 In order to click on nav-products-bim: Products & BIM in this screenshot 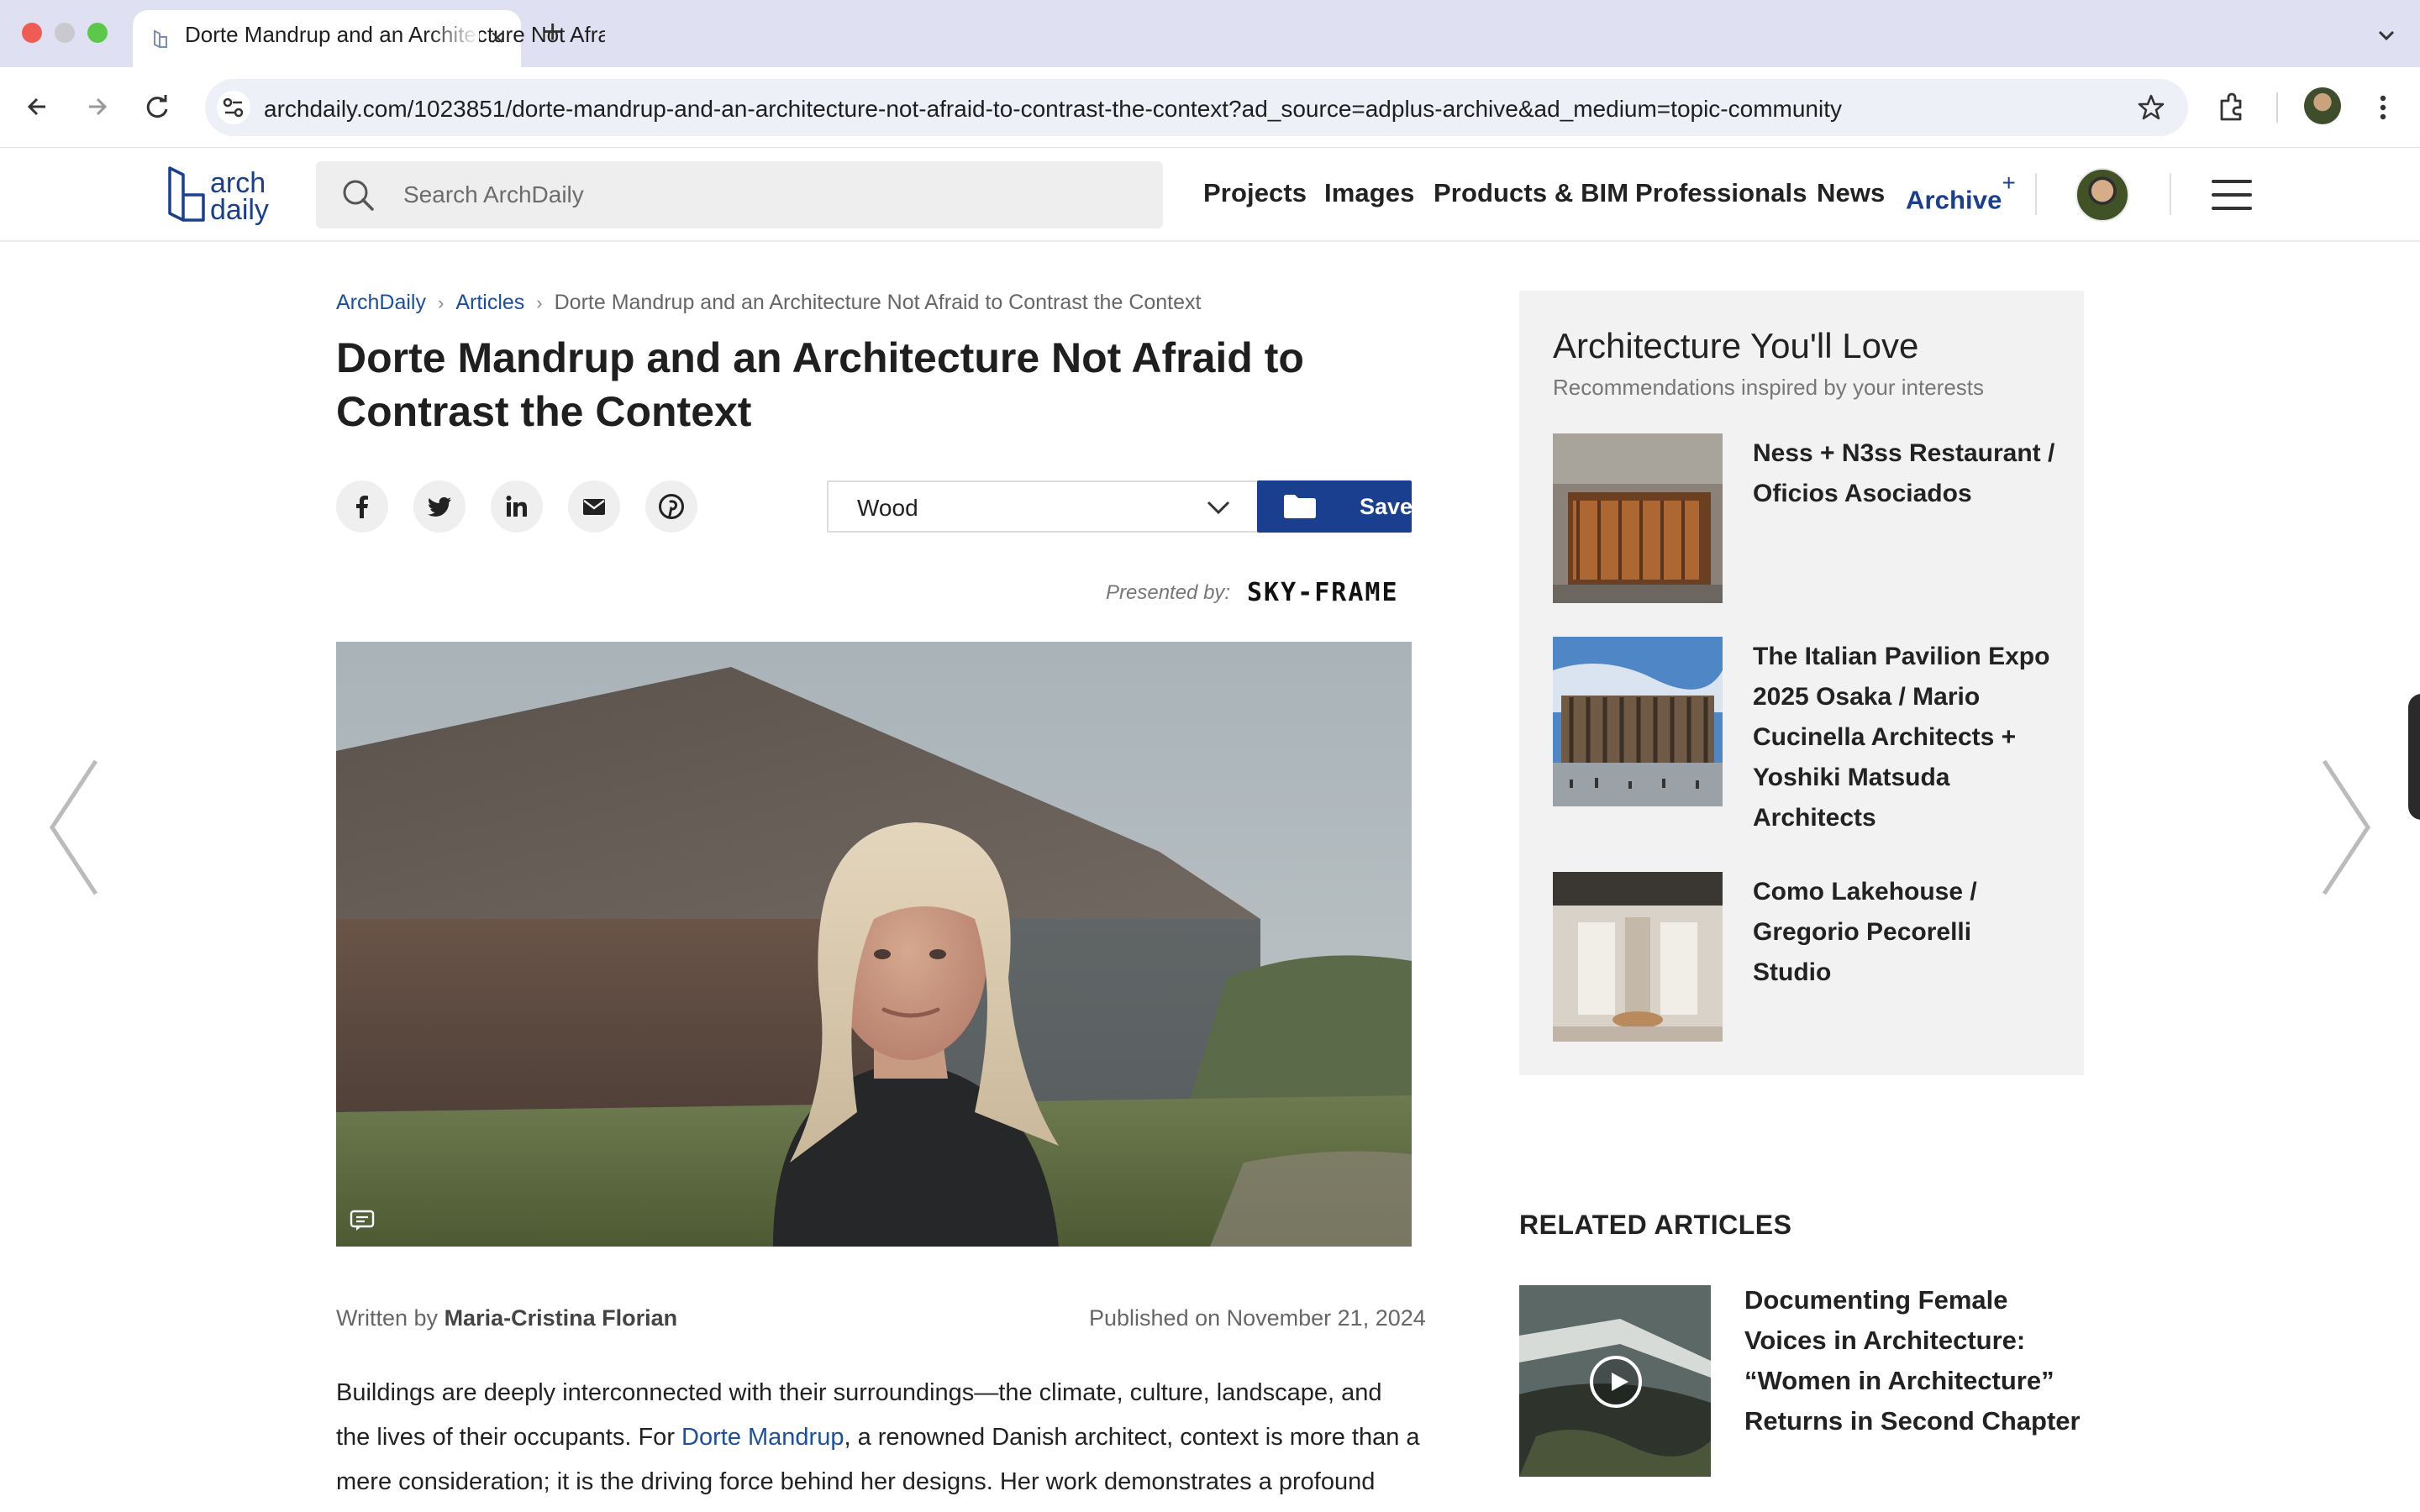, I will do `click(1531, 193)`.